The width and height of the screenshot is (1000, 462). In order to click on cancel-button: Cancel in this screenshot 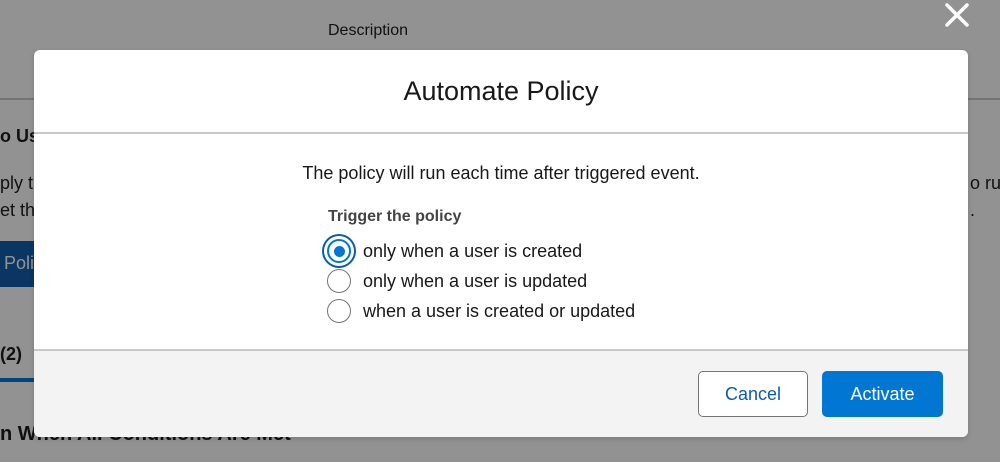, I will do `click(753, 394)`.